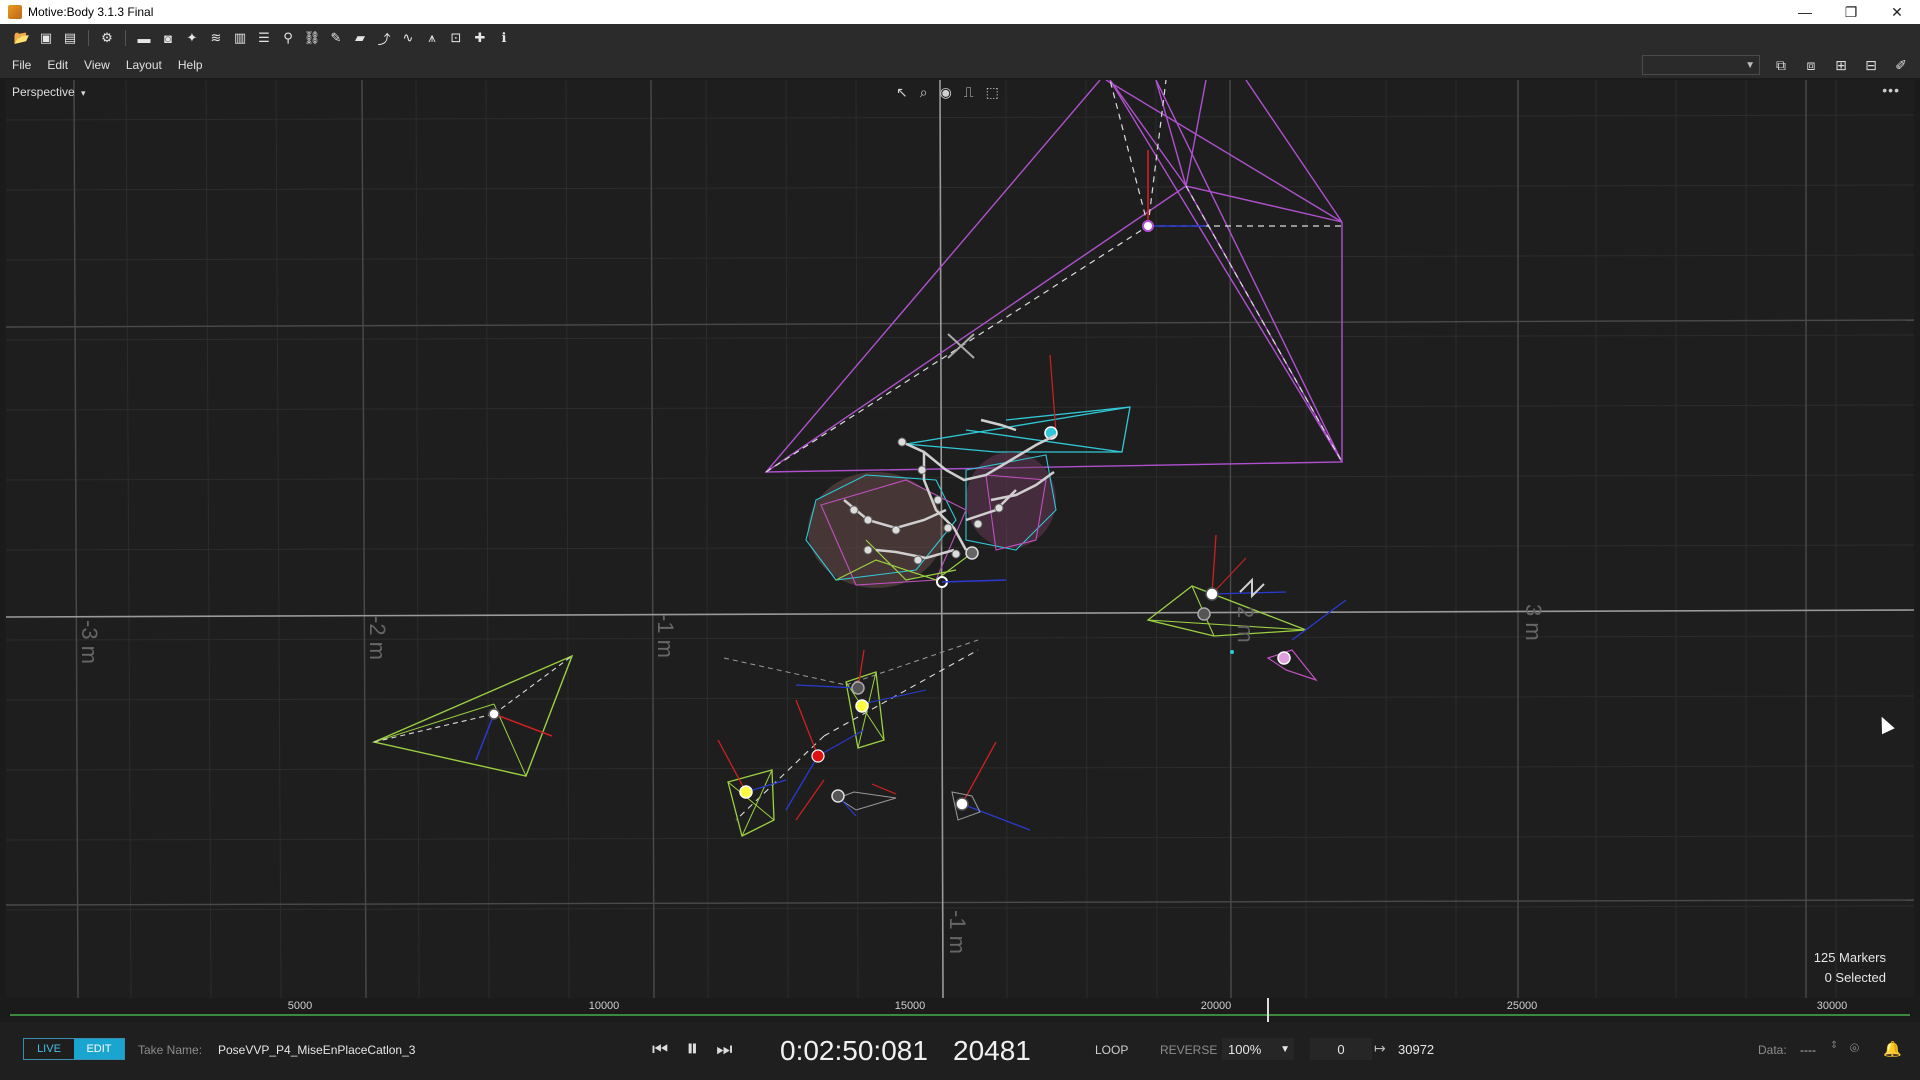  What do you see at coordinates (408, 38) in the screenshot?
I see `curve-icon: ∿` at bounding box center [408, 38].